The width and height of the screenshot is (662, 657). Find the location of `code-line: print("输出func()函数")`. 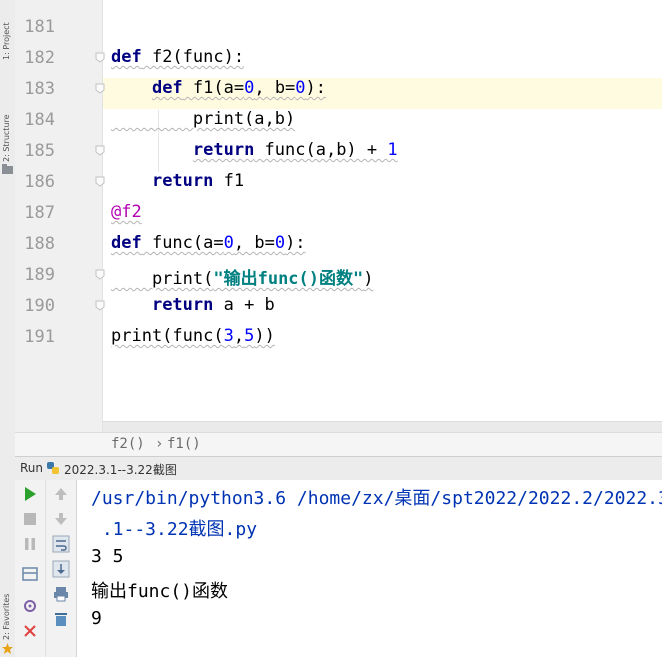

code-line: print("输出func()函数") is located at coordinates (242, 276).